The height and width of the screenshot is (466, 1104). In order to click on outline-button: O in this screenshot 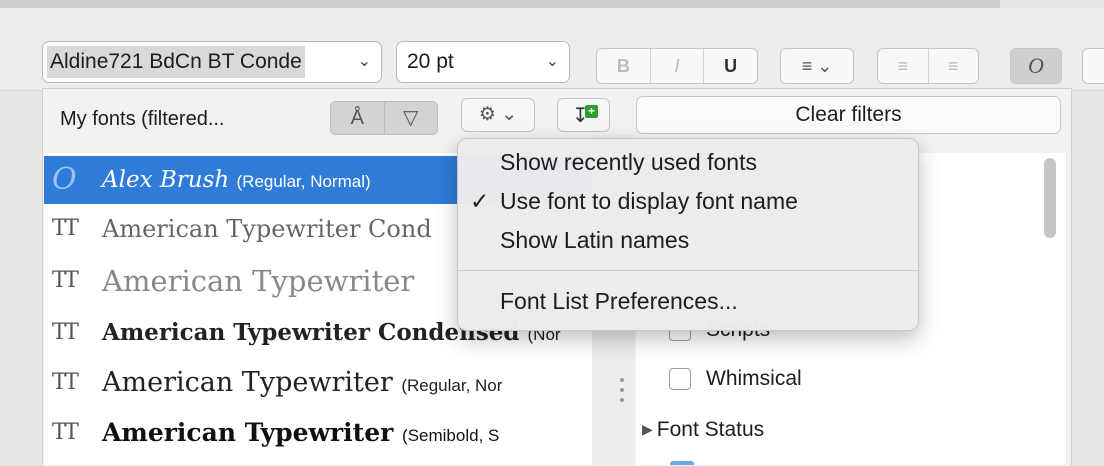, I will do `click(1036, 66)`.